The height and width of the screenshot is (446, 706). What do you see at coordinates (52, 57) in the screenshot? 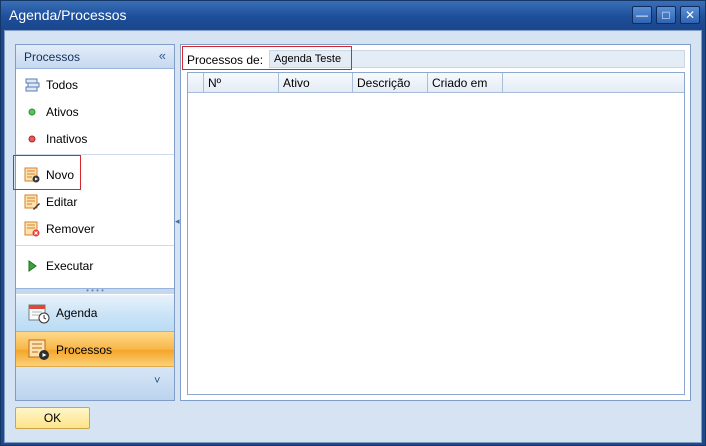
I see `nav-header-title: Processos` at bounding box center [52, 57].